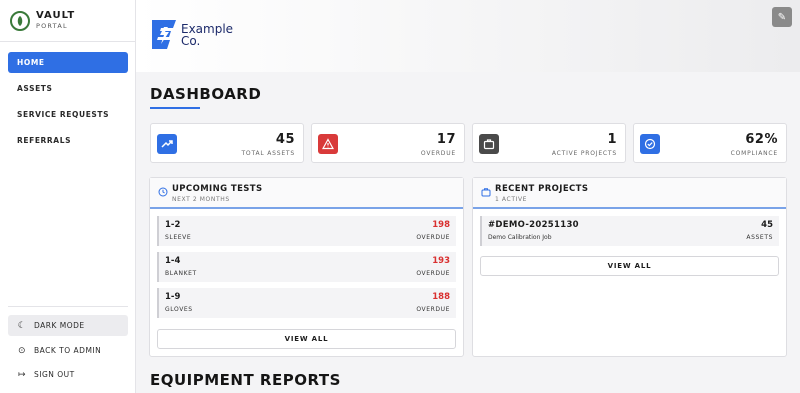 This screenshot has width=800, height=393. I want to click on panel-header: RECENT PROJECTS 1 ACTIVE, so click(629, 193).